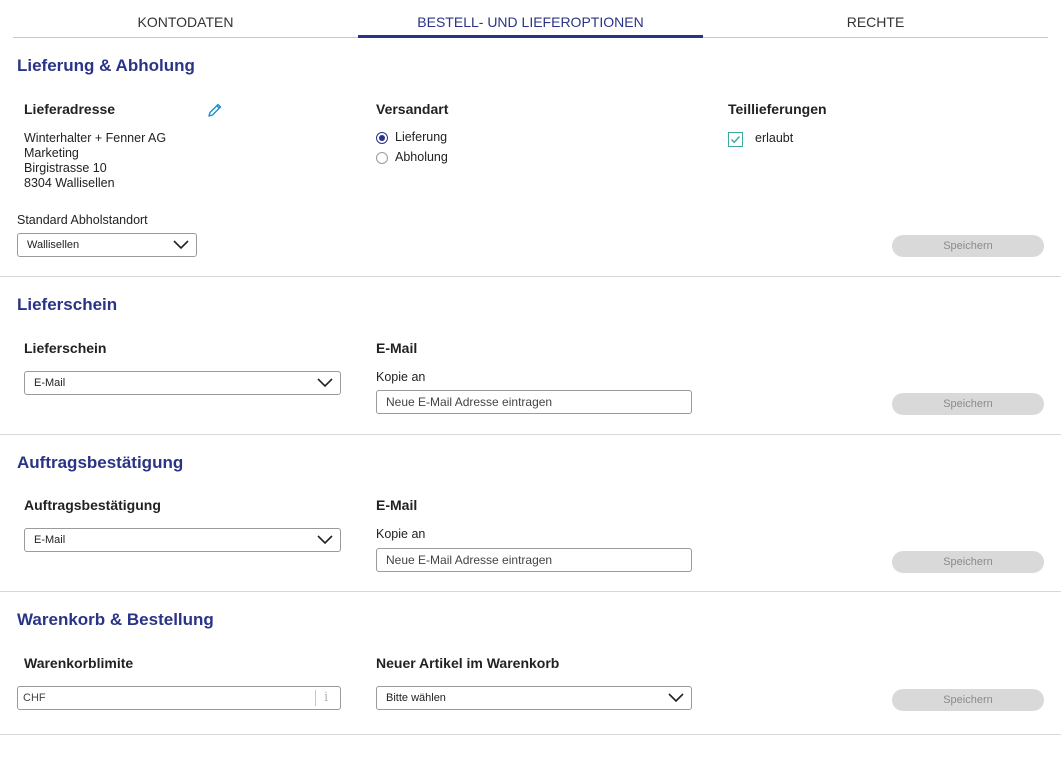  What do you see at coordinates (69, 183) in the screenshot?
I see `address-line-city: 8304 Wallisellen` at bounding box center [69, 183].